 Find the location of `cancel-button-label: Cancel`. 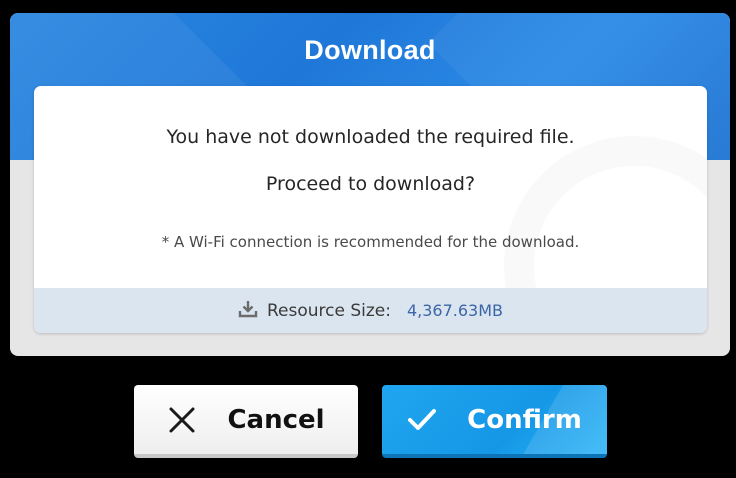

cancel-button-label: Cancel is located at coordinates (276, 419).